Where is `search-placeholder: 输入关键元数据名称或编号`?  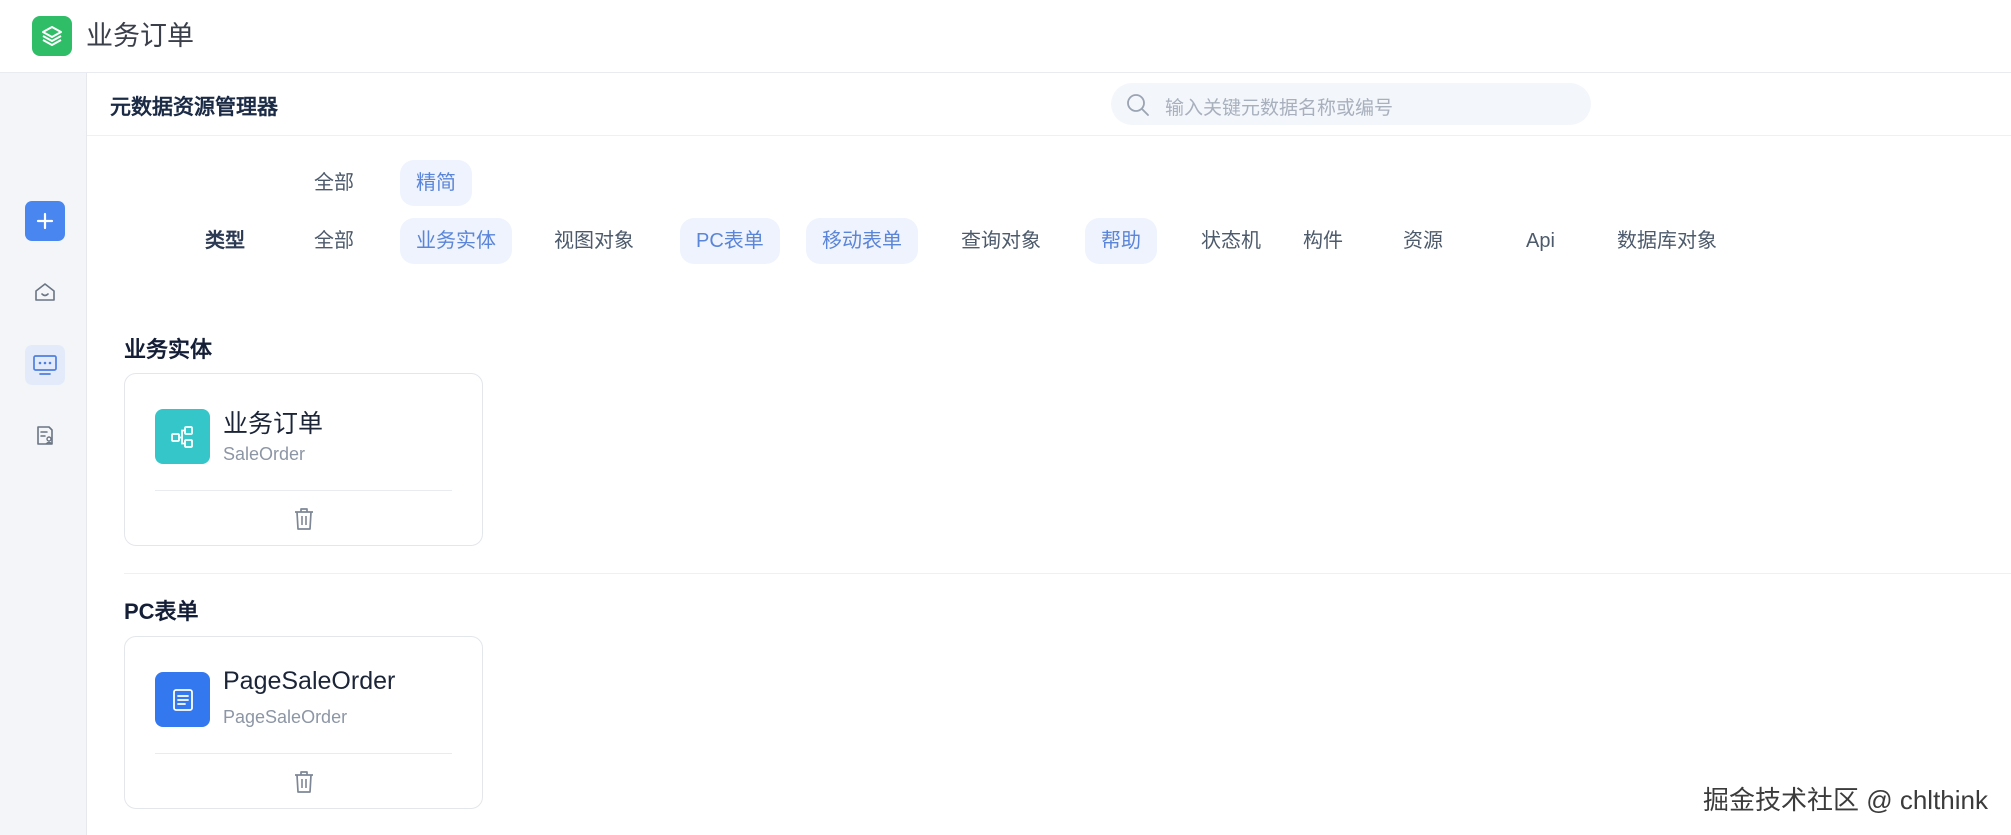
search-placeholder: 输入关键元数据名称或编号 is located at coordinates (1279, 108).